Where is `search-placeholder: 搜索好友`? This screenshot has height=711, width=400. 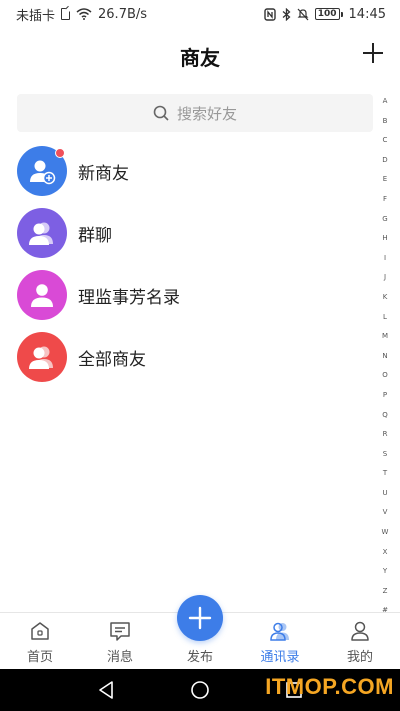
search-placeholder: 搜索好友 is located at coordinates (206, 113).